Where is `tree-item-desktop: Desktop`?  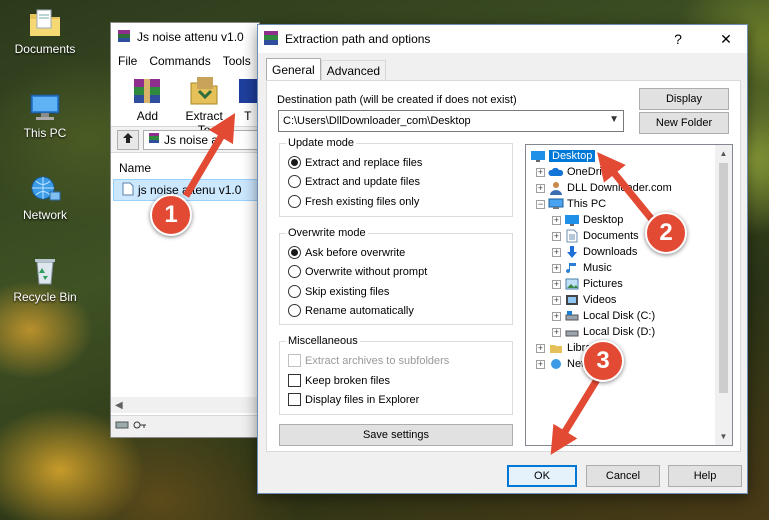
tree-item-desktop: Desktop is located at coordinates (563, 156).